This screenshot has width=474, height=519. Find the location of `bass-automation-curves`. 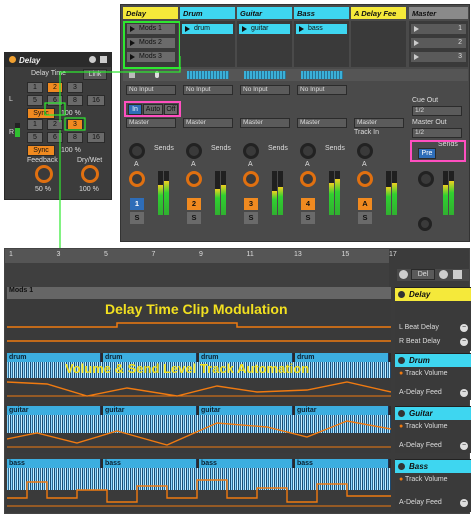

bass-automation-curves is located at coordinates (199, 493).